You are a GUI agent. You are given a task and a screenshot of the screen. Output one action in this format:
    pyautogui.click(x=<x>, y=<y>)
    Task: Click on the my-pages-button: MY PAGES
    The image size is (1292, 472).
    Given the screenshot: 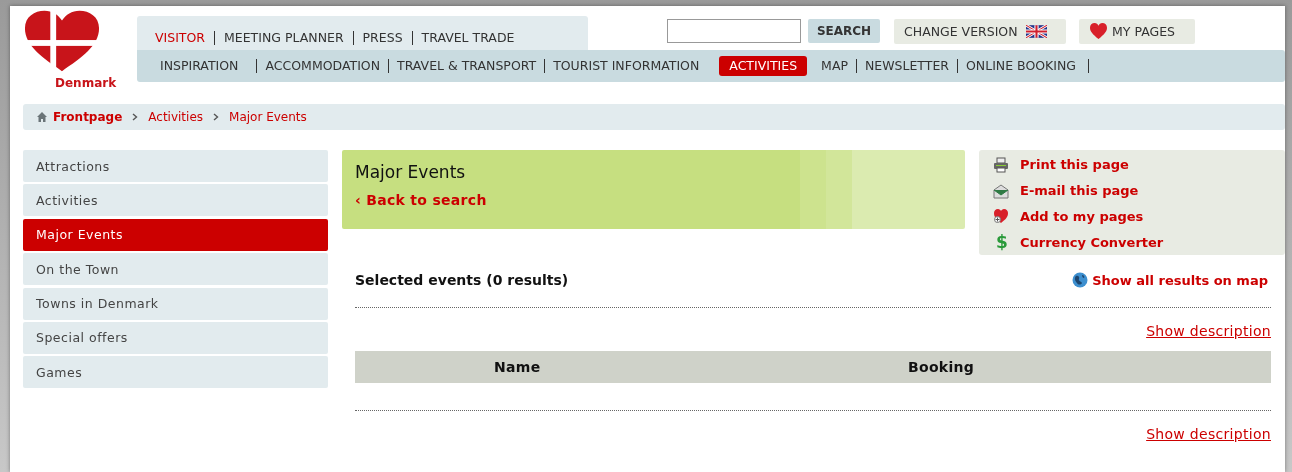 What is the action you would take?
    pyautogui.click(x=1137, y=31)
    